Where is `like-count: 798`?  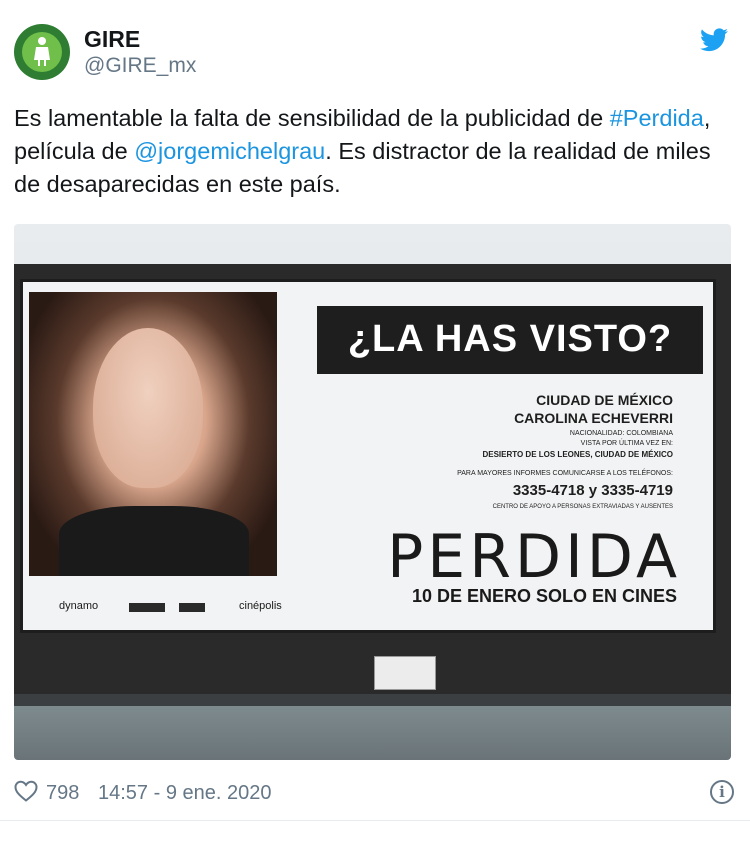 like-count: 798 is located at coordinates (62, 793).